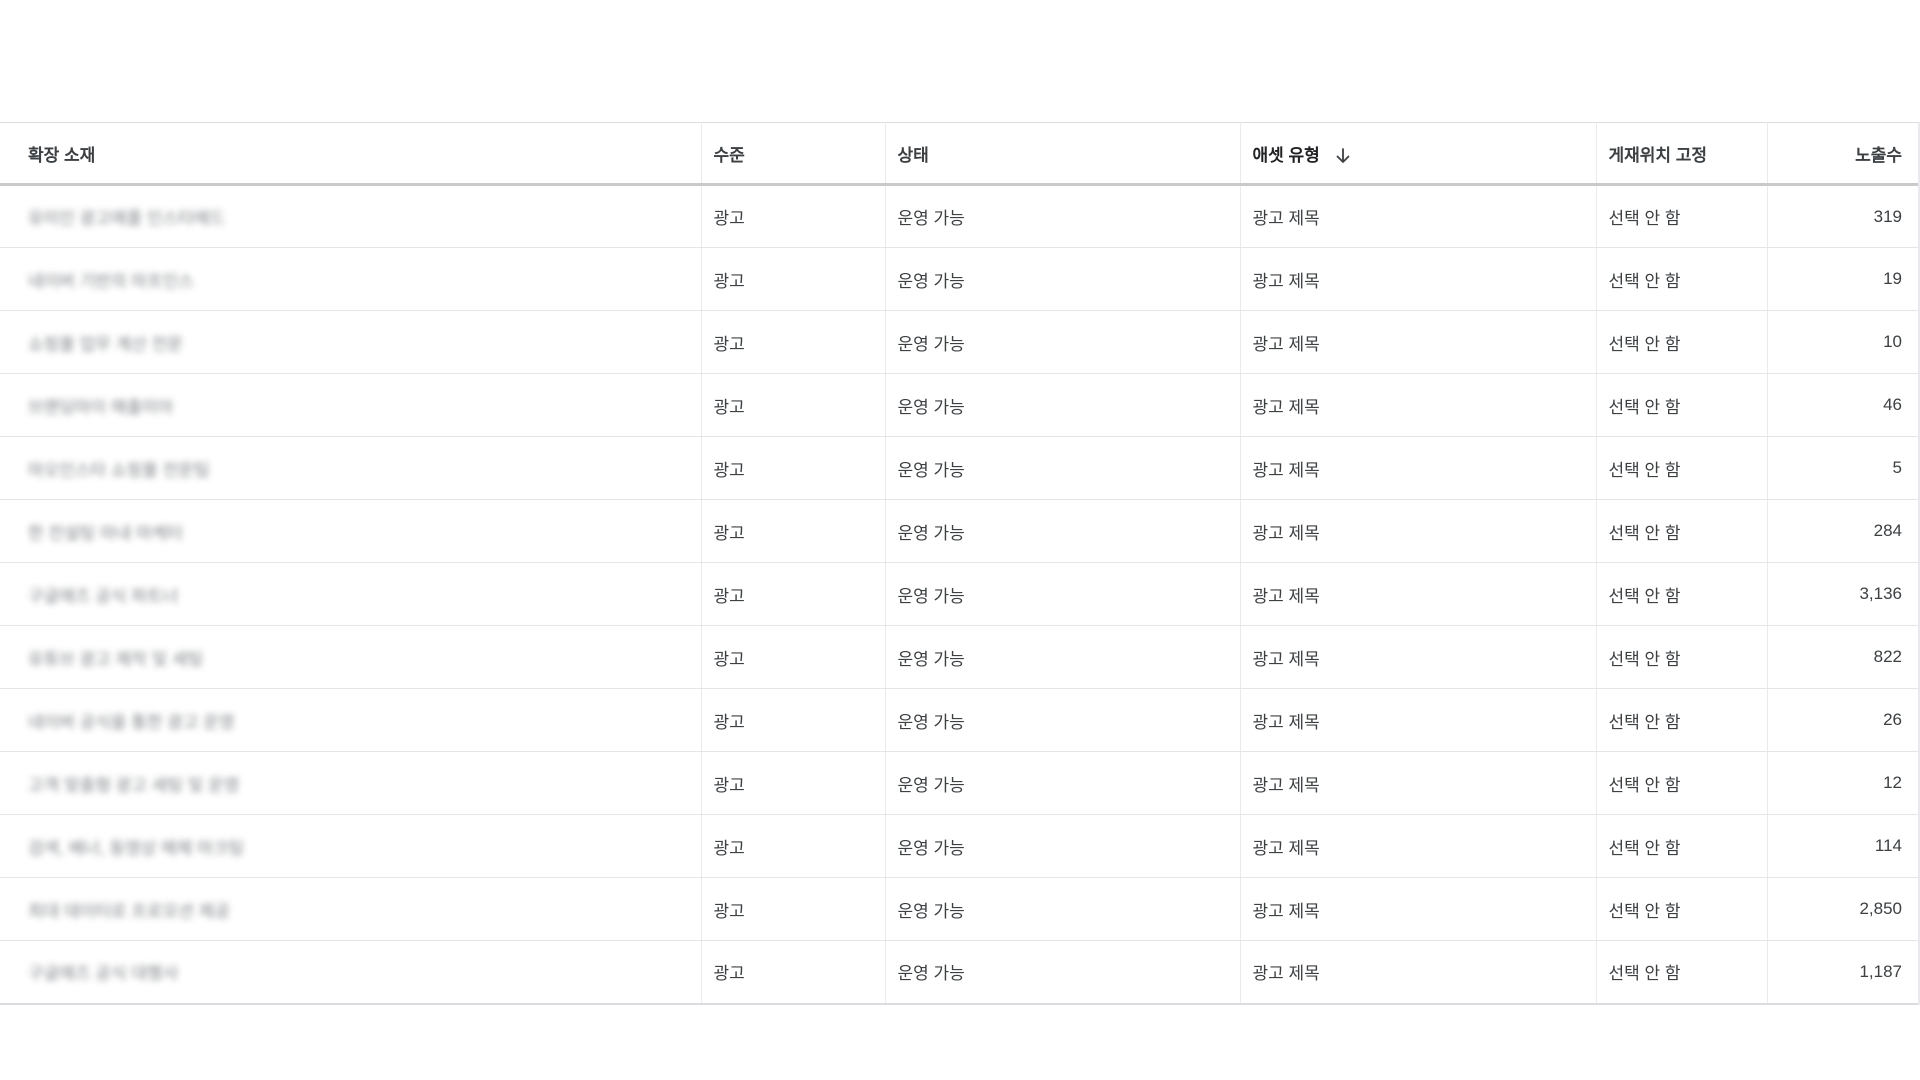 This screenshot has height=1080, width=1920. I want to click on asset-text-blurred: 한 컨설팅 마내 마케터, so click(105, 533).